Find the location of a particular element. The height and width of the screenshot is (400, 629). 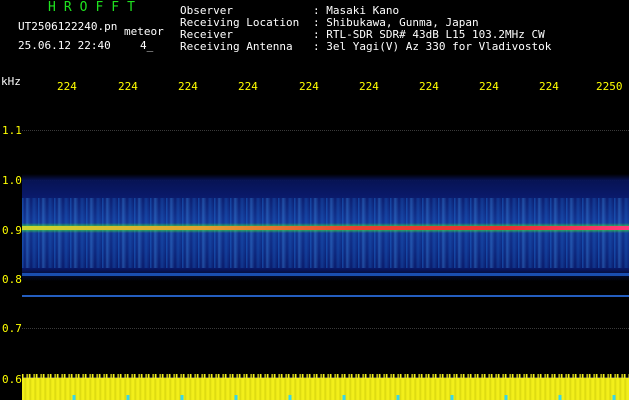

file-name: UT2506122240.pn is located at coordinates (68, 26).